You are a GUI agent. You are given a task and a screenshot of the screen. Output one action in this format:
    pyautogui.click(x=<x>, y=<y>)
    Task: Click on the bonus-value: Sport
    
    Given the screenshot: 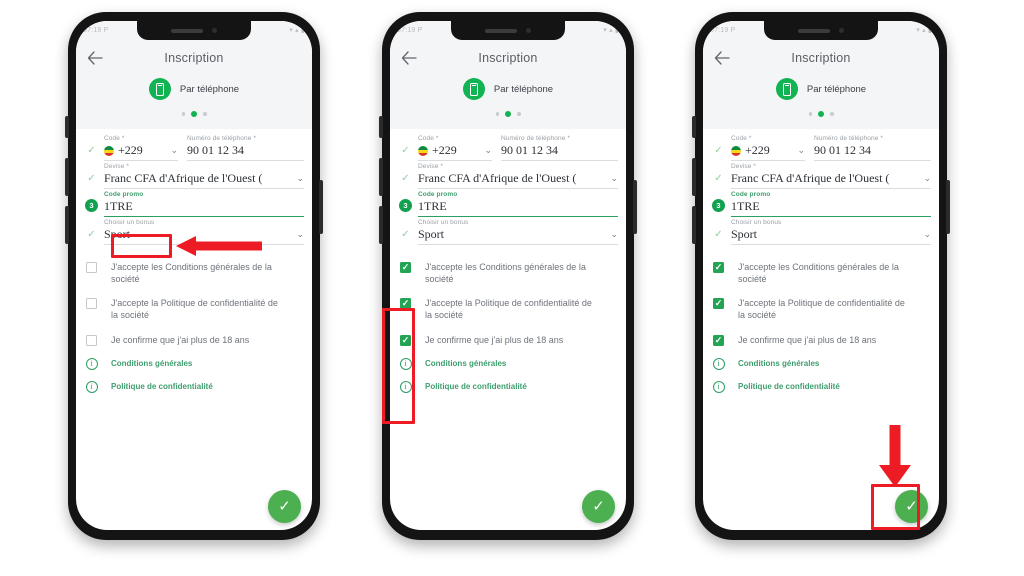 What is the action you would take?
    pyautogui.click(x=744, y=234)
    